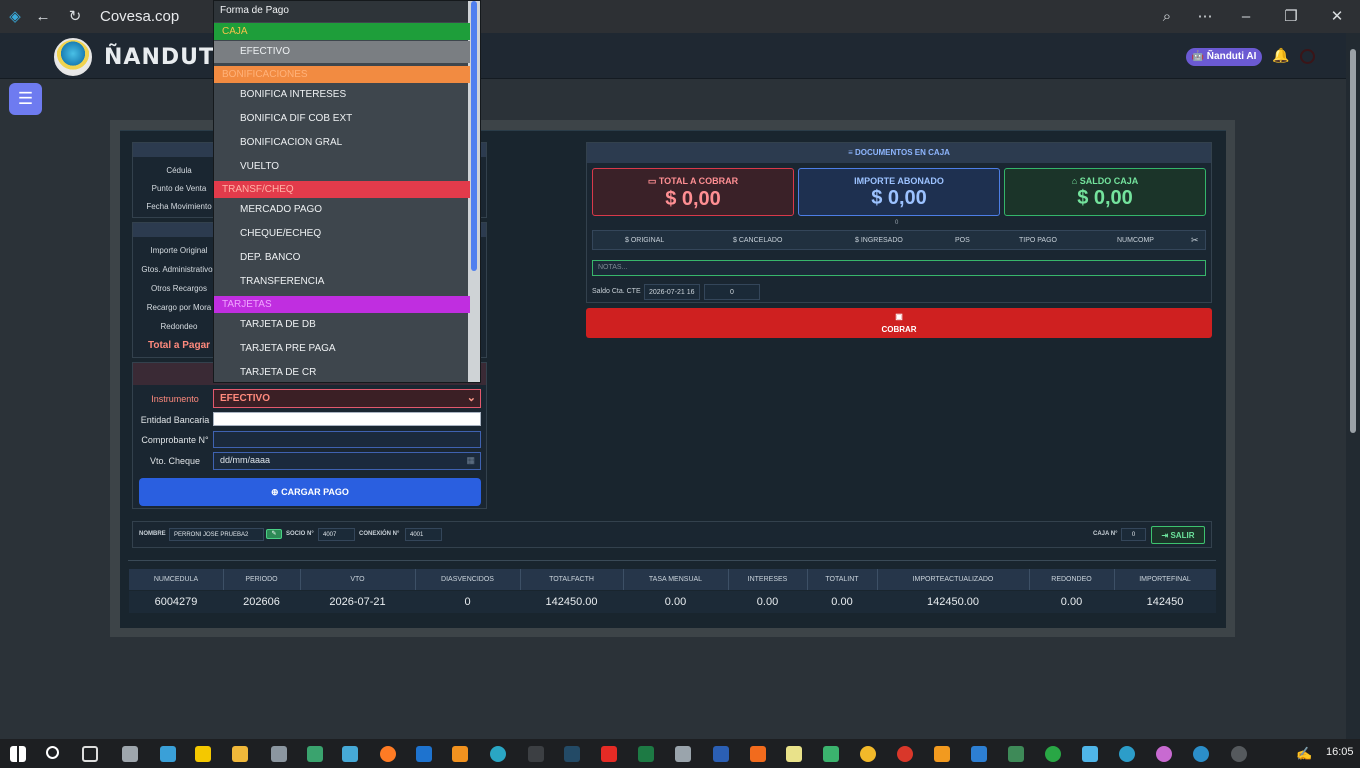  I want to click on caja-label: CAJA N°, so click(1105, 534).